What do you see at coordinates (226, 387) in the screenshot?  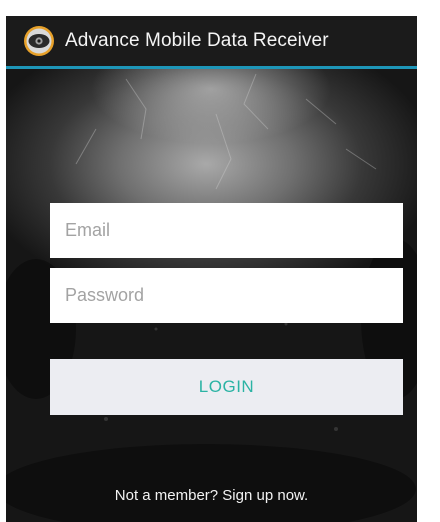 I see `login-button: LOGIN` at bounding box center [226, 387].